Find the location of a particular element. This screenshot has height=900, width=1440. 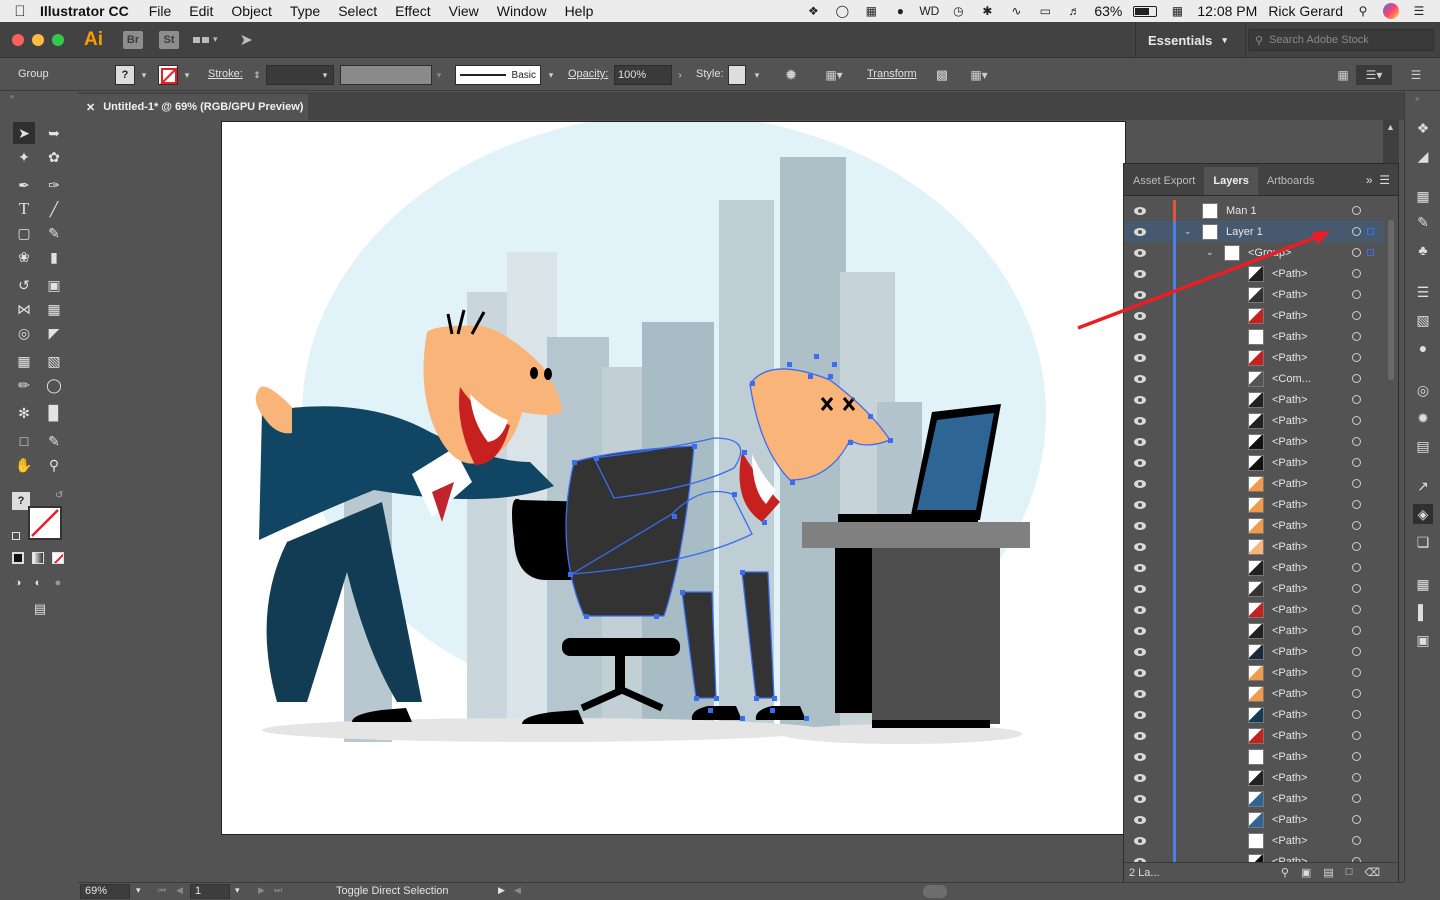

direct-selection-tool-icon: ➥ is located at coordinates (54, 133).